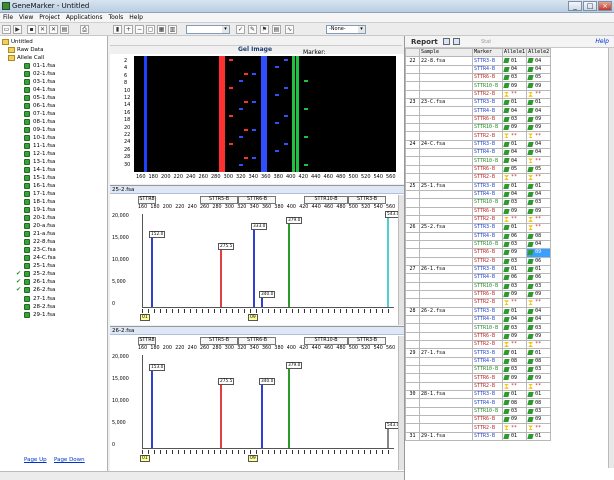  What do you see at coordinates (54, 282) in the screenshot?
I see `tree-node: ✔ 26-1.fsa` at bounding box center [54, 282].